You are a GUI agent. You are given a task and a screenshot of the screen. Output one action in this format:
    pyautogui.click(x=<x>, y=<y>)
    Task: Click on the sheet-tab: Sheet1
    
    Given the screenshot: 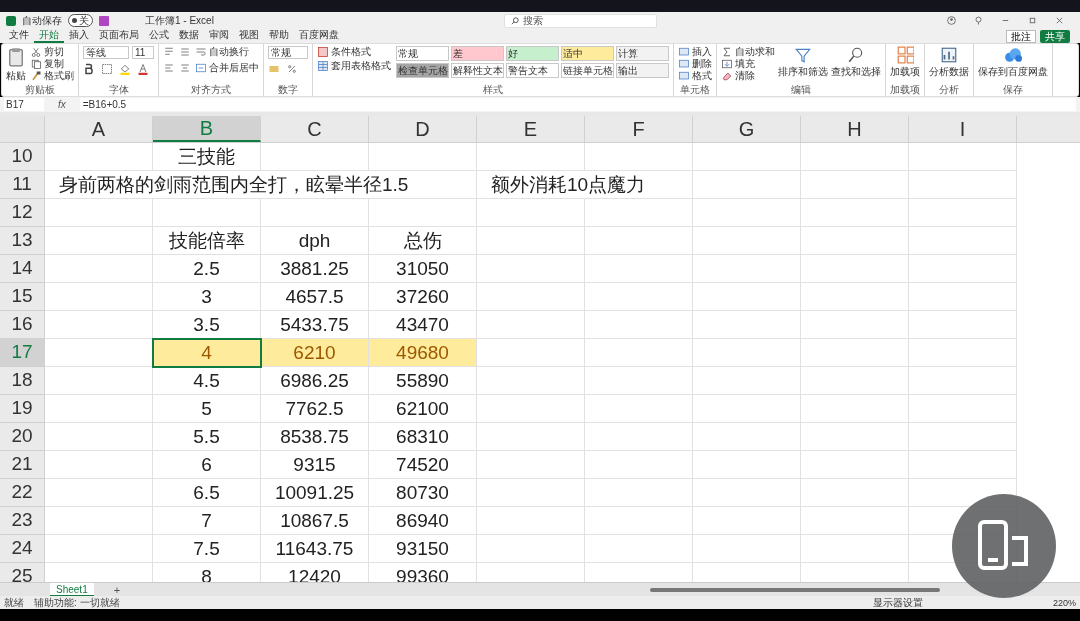 What is the action you would take?
    pyautogui.click(x=72, y=589)
    